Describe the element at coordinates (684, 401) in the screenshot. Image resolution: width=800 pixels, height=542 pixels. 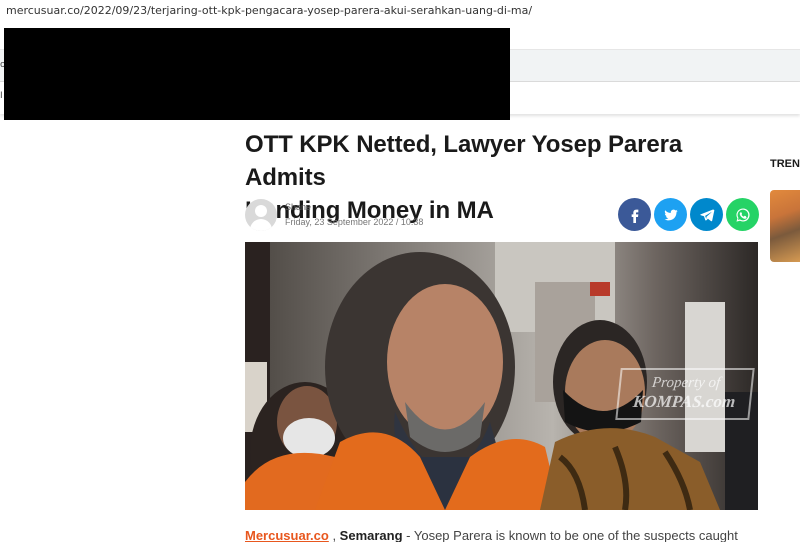
I see `watermark-line-2: KOMPAS.com` at that location.